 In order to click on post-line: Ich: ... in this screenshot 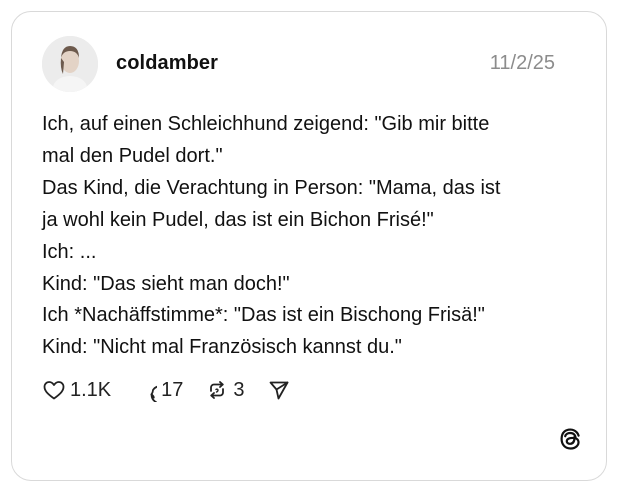, I will do `click(69, 251)`.